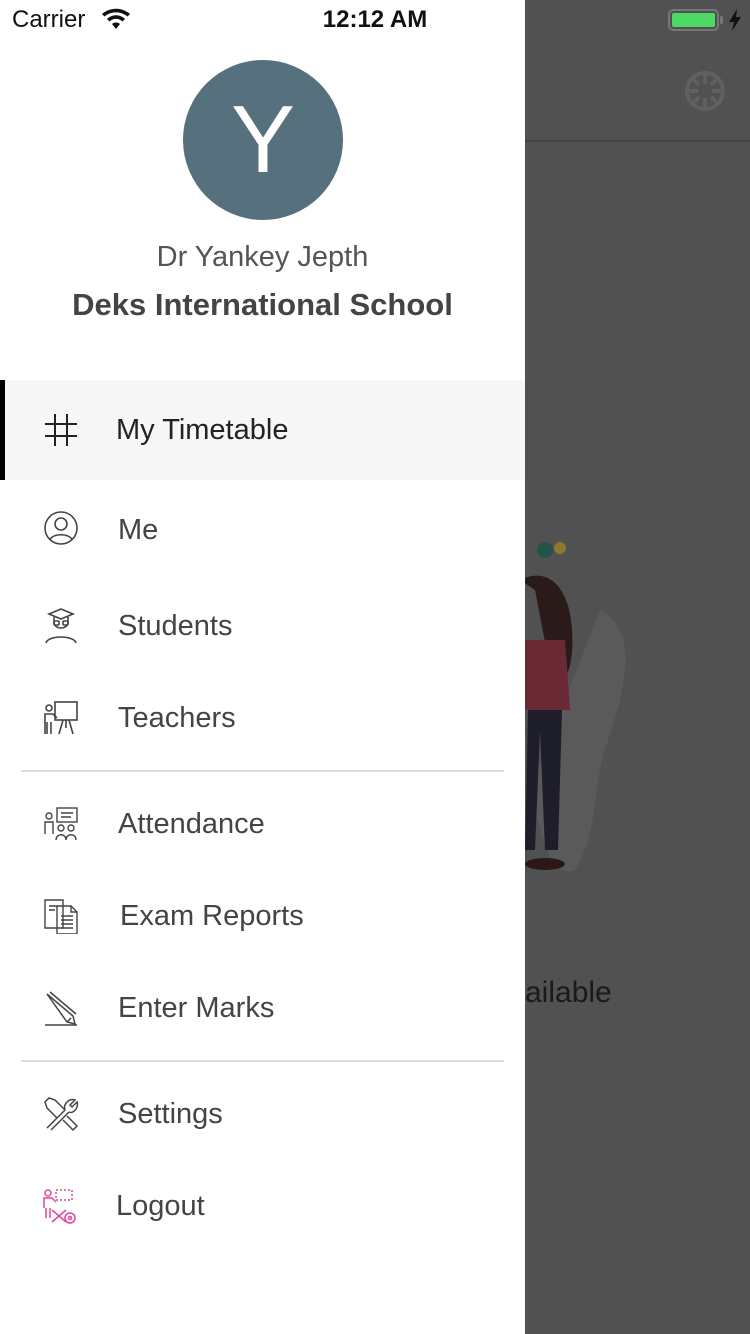  What do you see at coordinates (160, 1205) in the screenshot?
I see `menu-label: Logout` at bounding box center [160, 1205].